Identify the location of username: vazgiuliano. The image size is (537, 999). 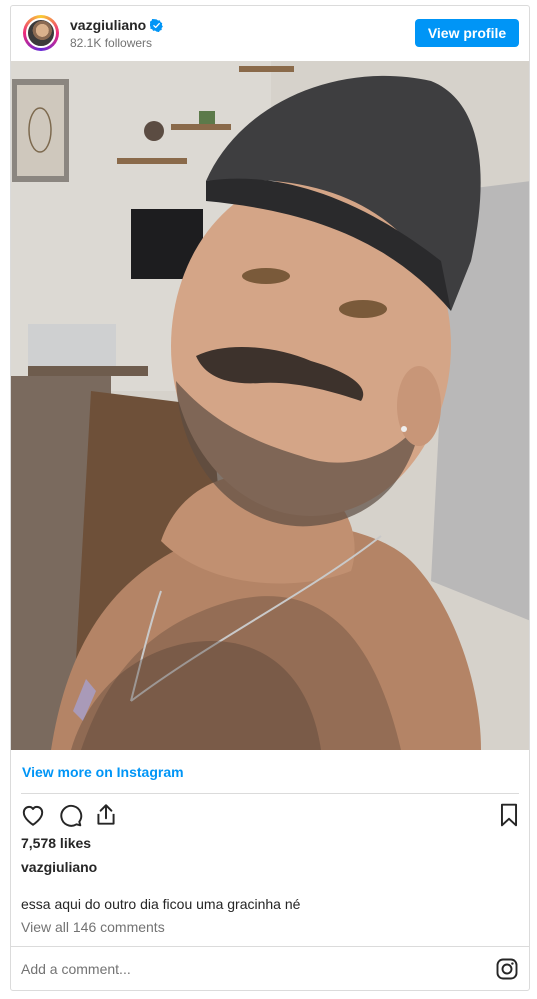
(108, 25).